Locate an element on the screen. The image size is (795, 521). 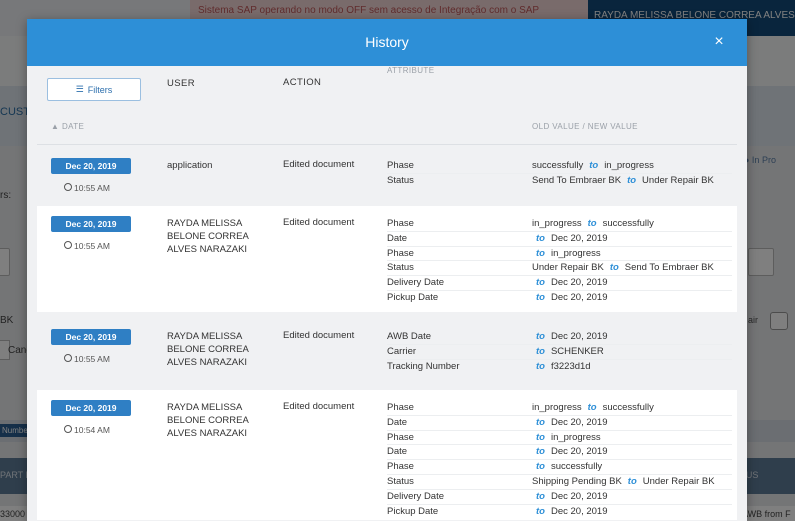
modal-header: History × is located at coordinates (387, 42).